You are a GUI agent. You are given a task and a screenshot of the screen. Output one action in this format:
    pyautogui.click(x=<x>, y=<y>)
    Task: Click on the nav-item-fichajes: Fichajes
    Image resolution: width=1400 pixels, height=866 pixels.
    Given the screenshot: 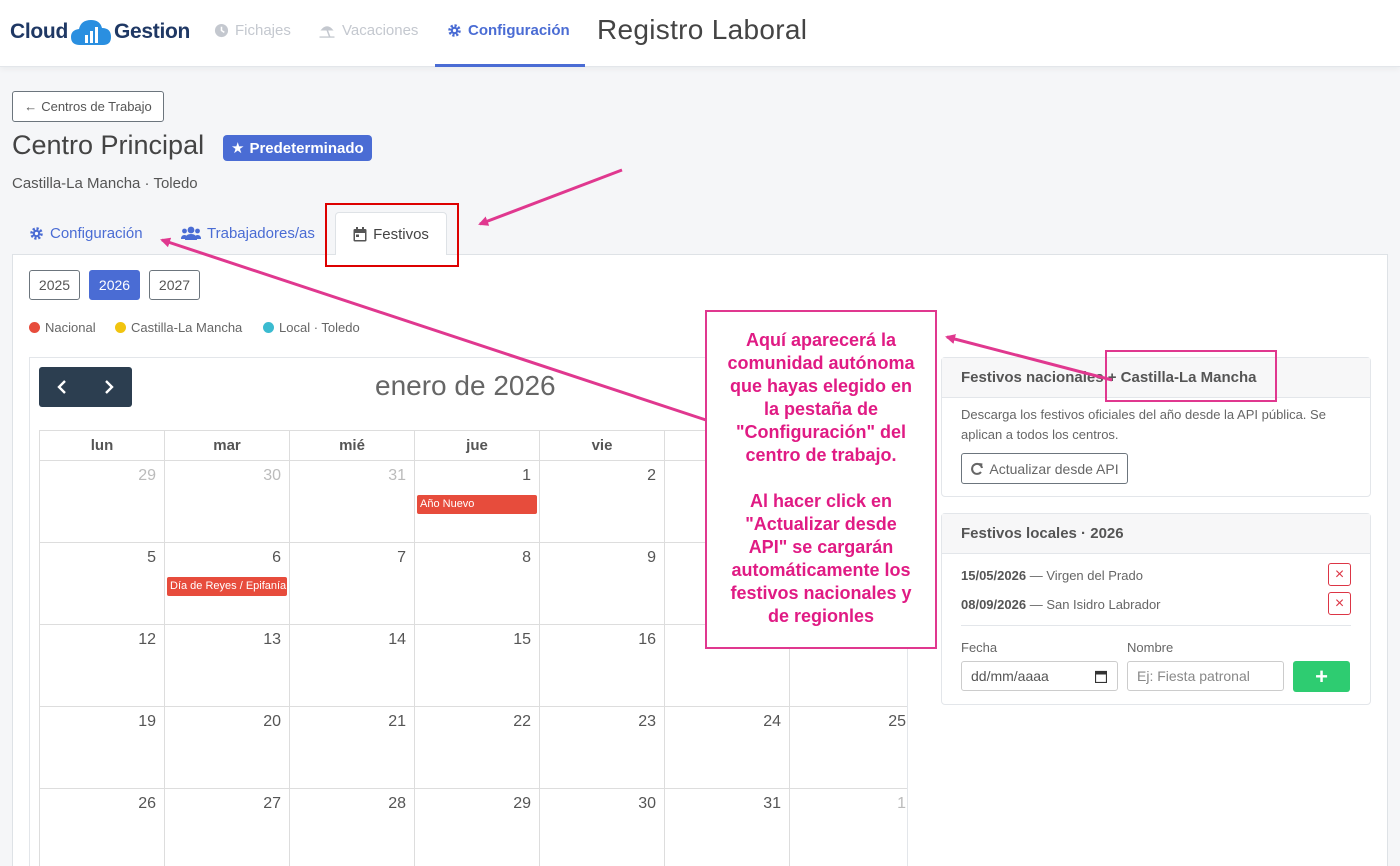 What is the action you would take?
    pyautogui.click(x=252, y=30)
    